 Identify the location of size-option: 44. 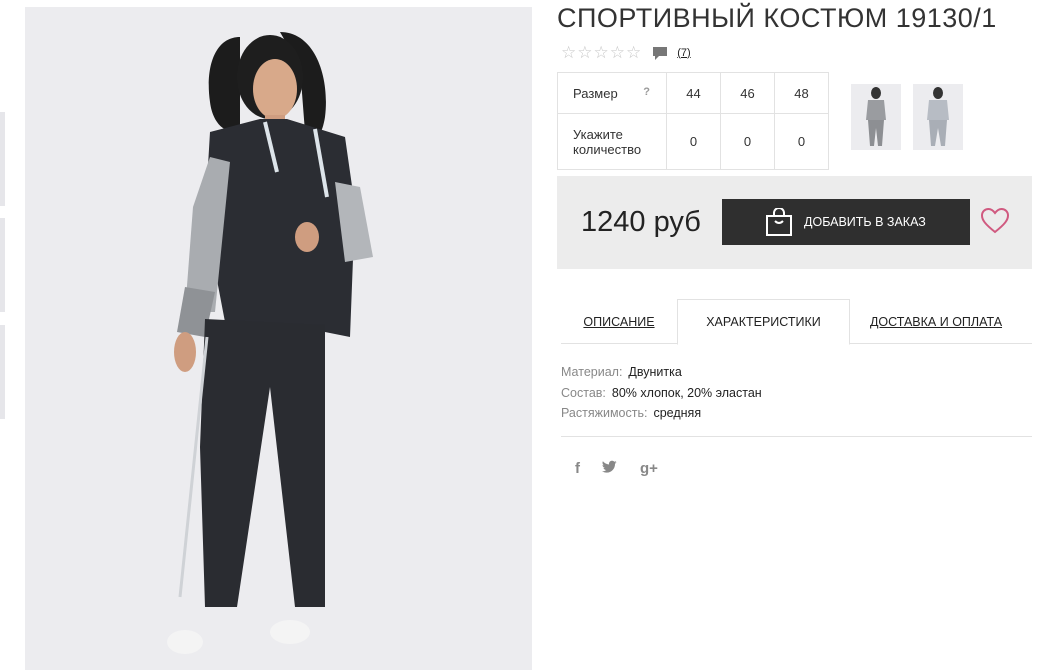
(693, 93).